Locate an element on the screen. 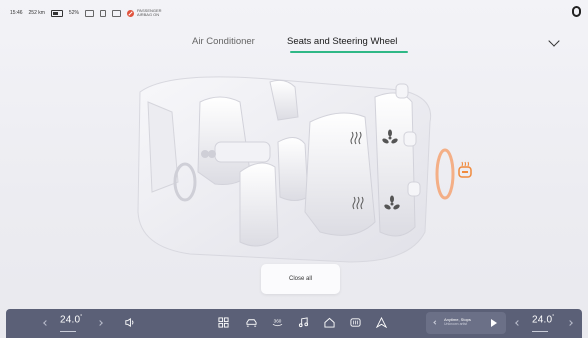  profile-icon is located at coordinates (576, 11).